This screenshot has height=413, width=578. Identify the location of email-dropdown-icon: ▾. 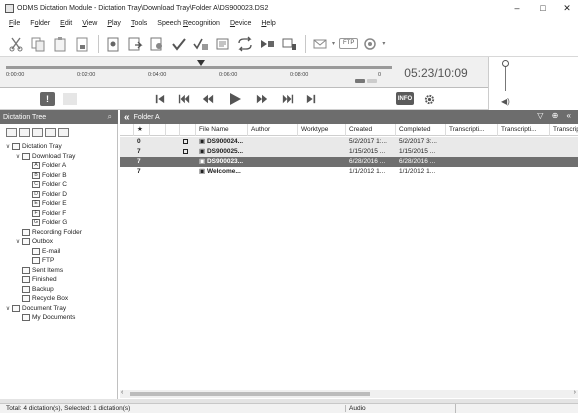
(333, 43).